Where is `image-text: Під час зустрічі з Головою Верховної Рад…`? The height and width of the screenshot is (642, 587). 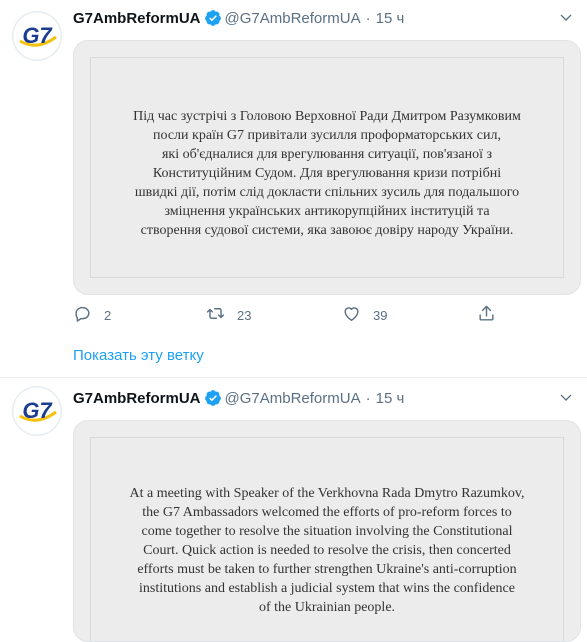
image-text: Під час зустрічі з Головою Верховної Рад… is located at coordinates (327, 173).